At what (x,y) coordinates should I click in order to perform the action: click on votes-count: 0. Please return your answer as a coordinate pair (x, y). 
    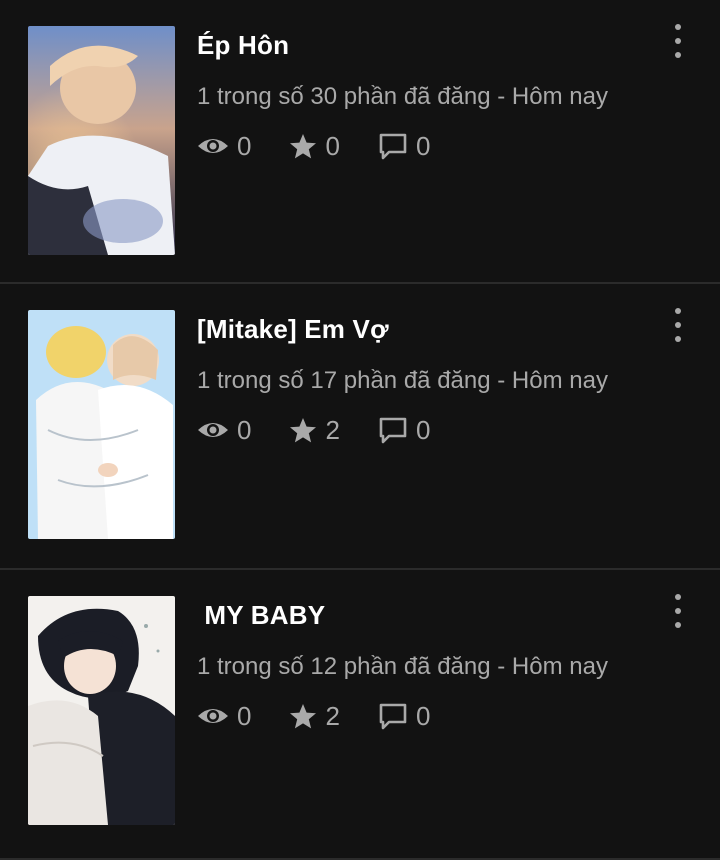
    Looking at the image, I should click on (332, 145).